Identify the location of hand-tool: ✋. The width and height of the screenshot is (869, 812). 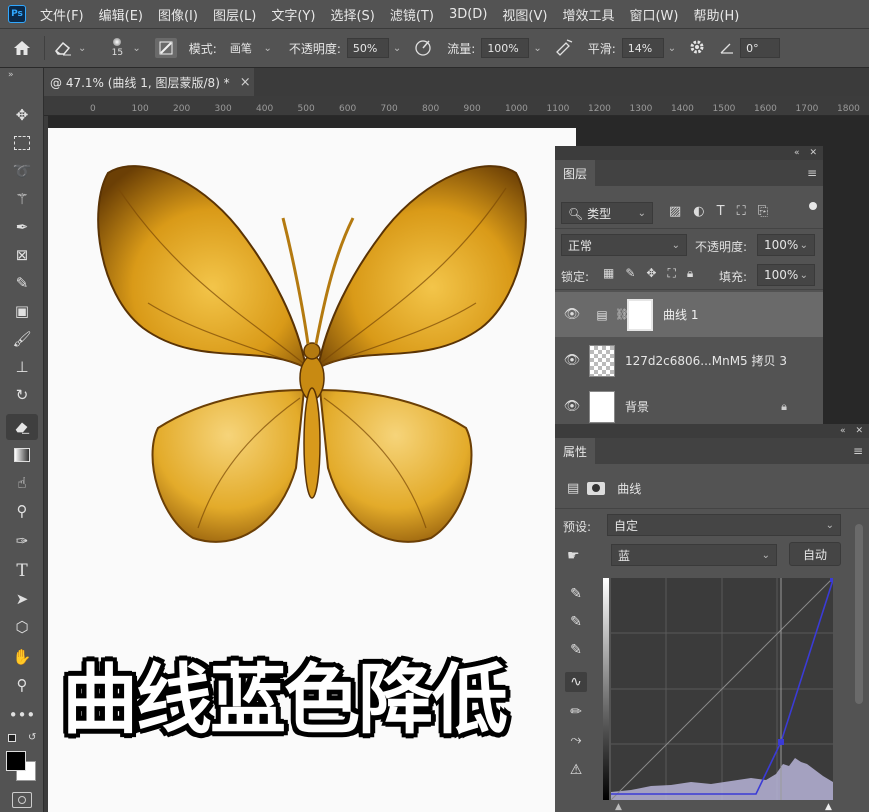
(22, 657).